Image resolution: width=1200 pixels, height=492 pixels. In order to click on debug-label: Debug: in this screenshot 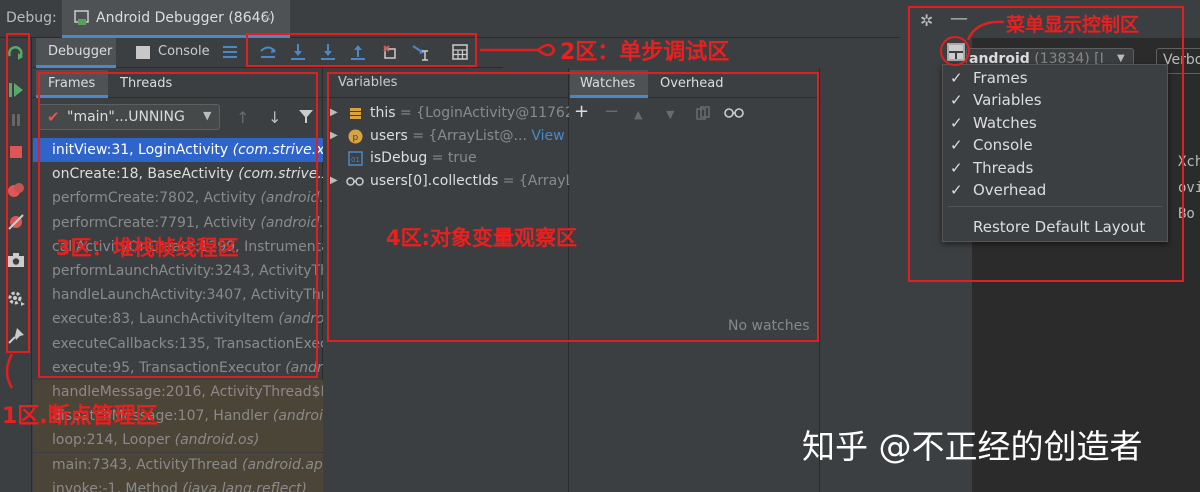, I will do `click(31, 18)`.